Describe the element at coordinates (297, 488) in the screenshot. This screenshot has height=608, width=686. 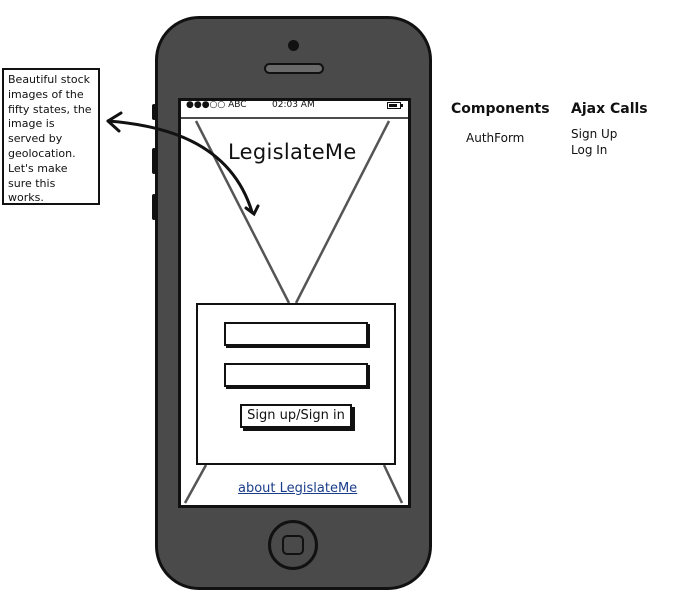
I see `about-link: about LegislateMe` at that location.